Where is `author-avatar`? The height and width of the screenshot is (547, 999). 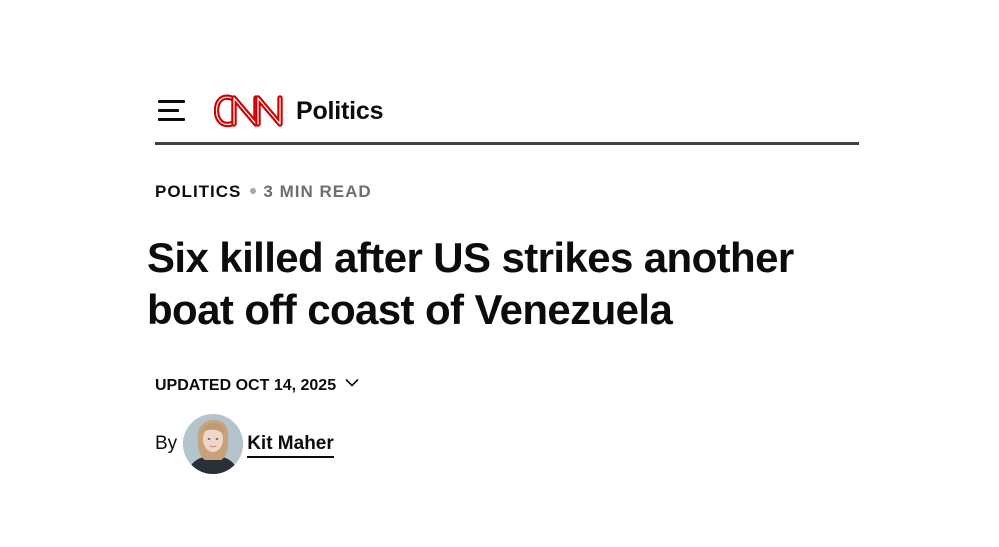
author-avatar is located at coordinates (213, 444).